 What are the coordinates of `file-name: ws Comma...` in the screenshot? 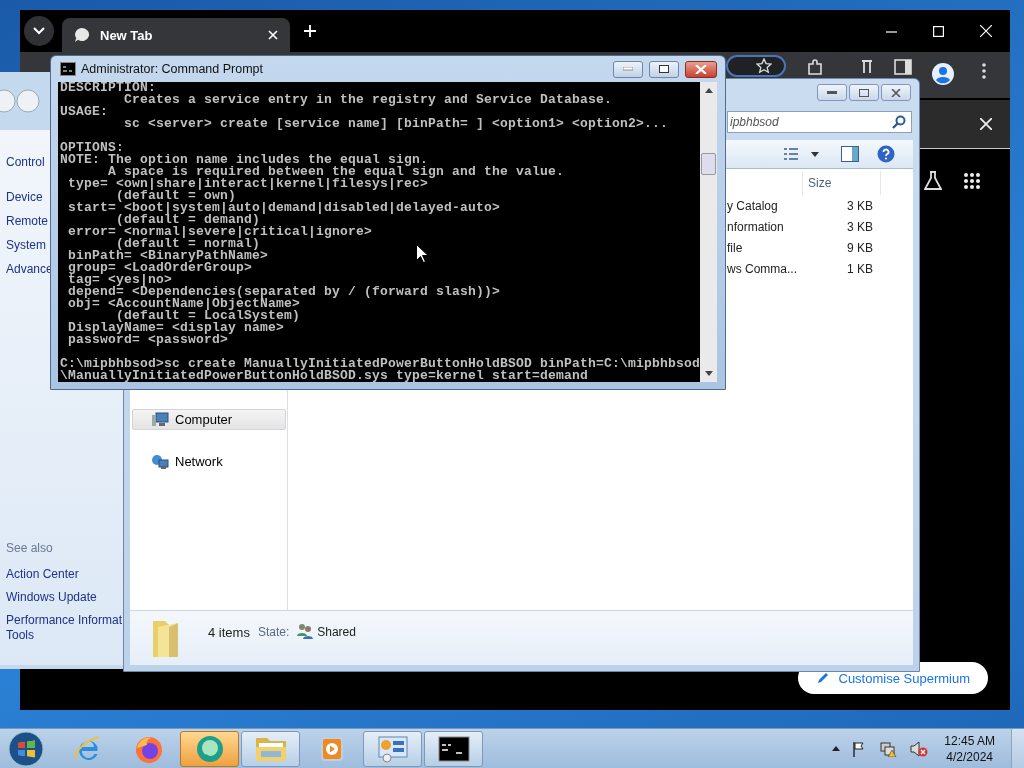 It's located at (762, 268).